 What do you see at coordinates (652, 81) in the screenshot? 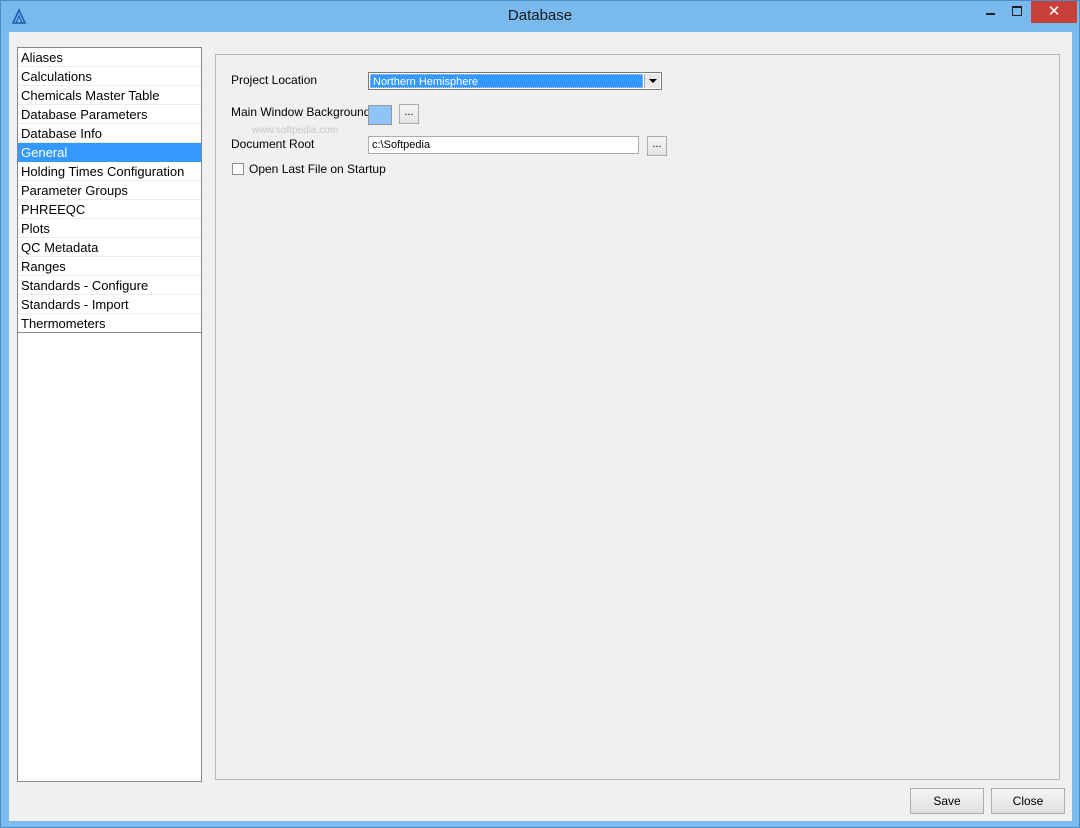
I see `chevron-down-icon` at bounding box center [652, 81].